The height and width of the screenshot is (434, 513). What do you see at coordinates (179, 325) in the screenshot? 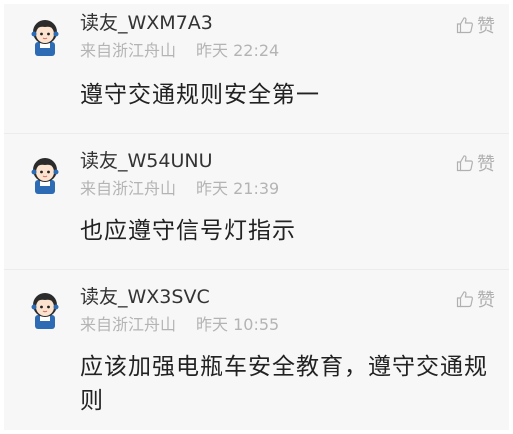
I see `comment-meta: 来自浙江舟山 昨天 10:55` at bounding box center [179, 325].